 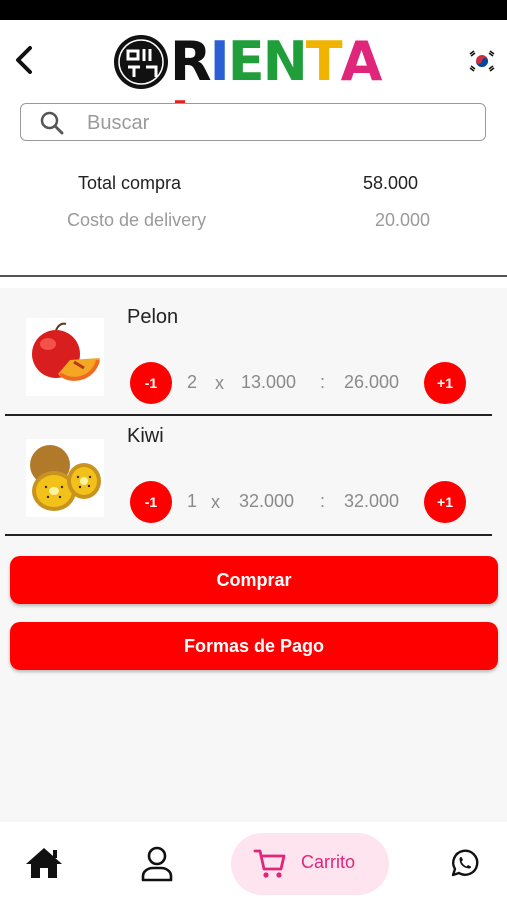 I want to click on nav-home, so click(x=44, y=865).